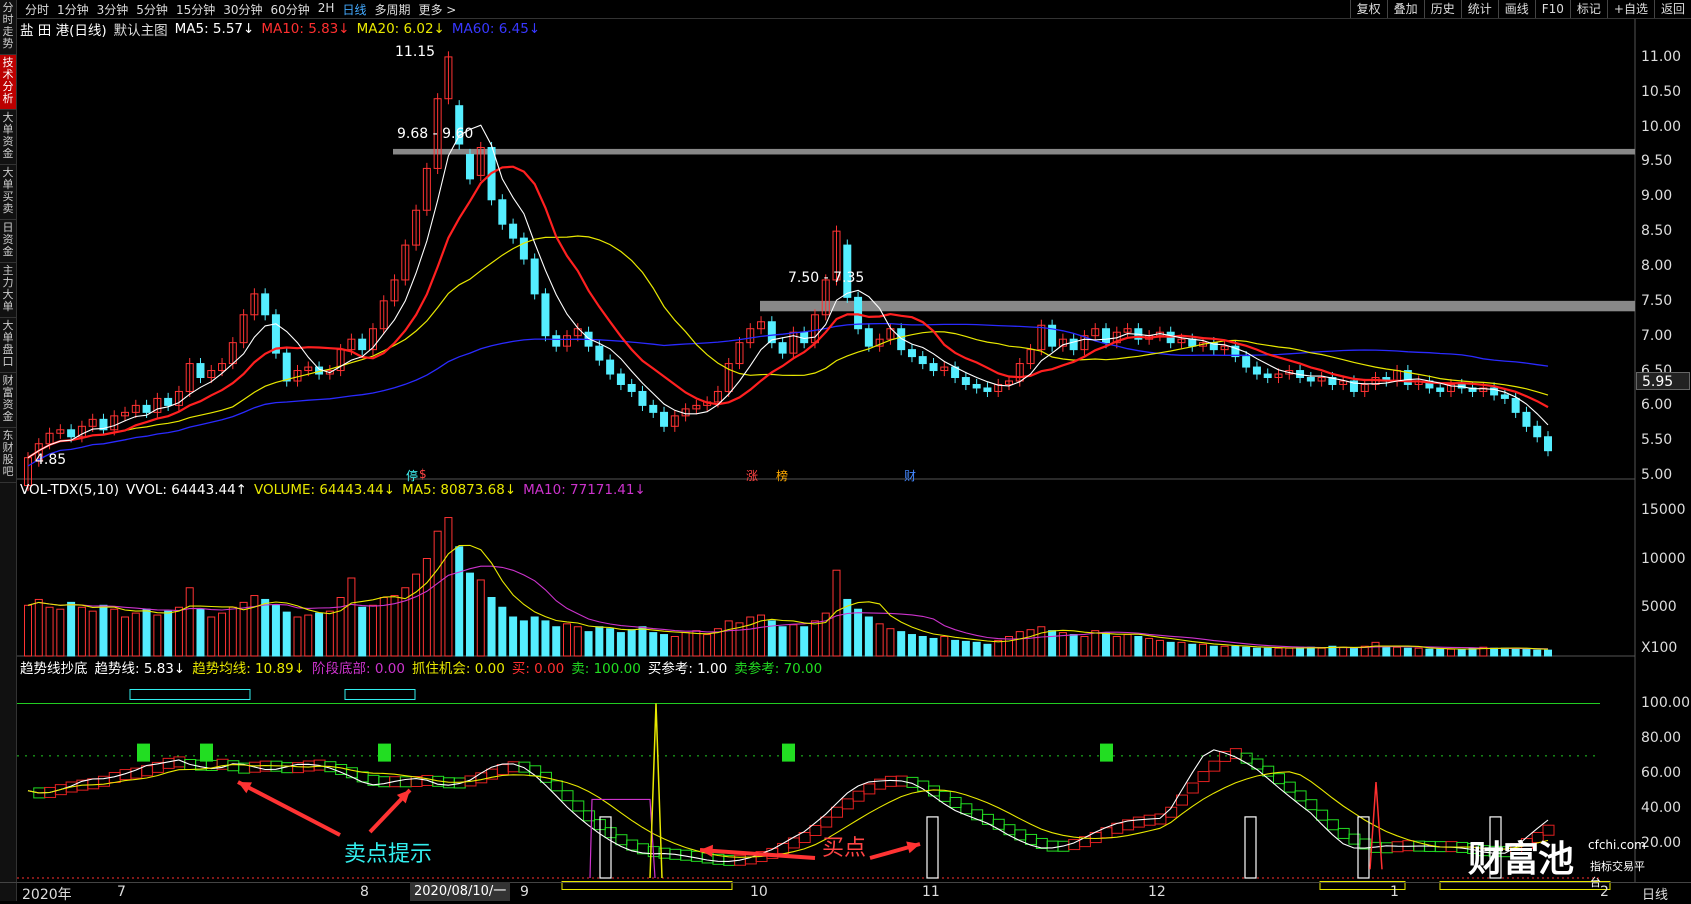 Image resolution: width=1691 pixels, height=904 pixels. Describe the element at coordinates (845, 892) in the screenshot. I see `date-axis: 2020年 7 8 9 10 11 12 1 2` at that location.